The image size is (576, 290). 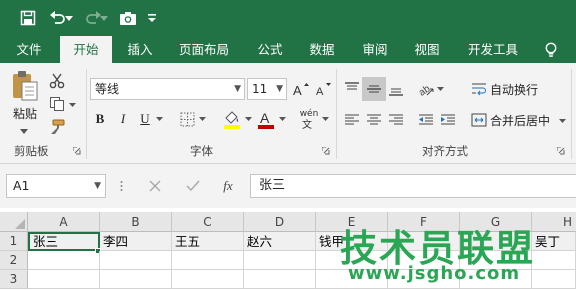 What do you see at coordinates (14, 279) in the screenshot?
I see `row-header: 3` at bounding box center [14, 279].